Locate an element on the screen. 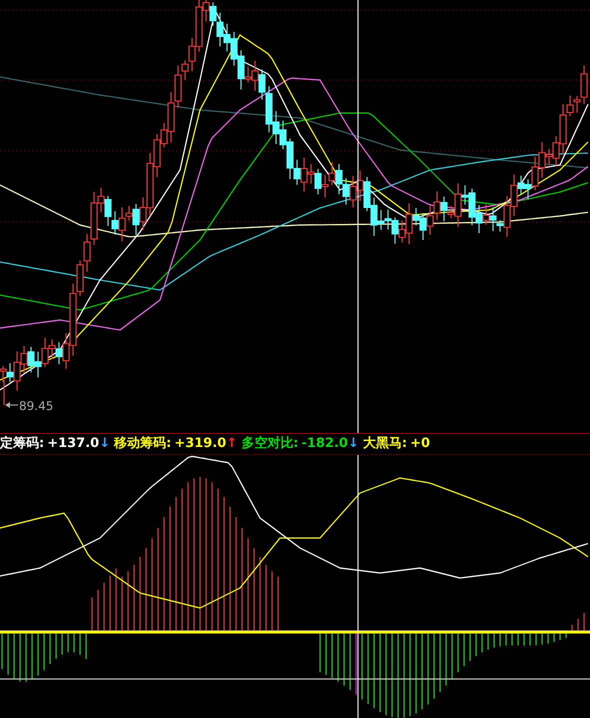  indicator-value: +137.0 is located at coordinates (73, 444).